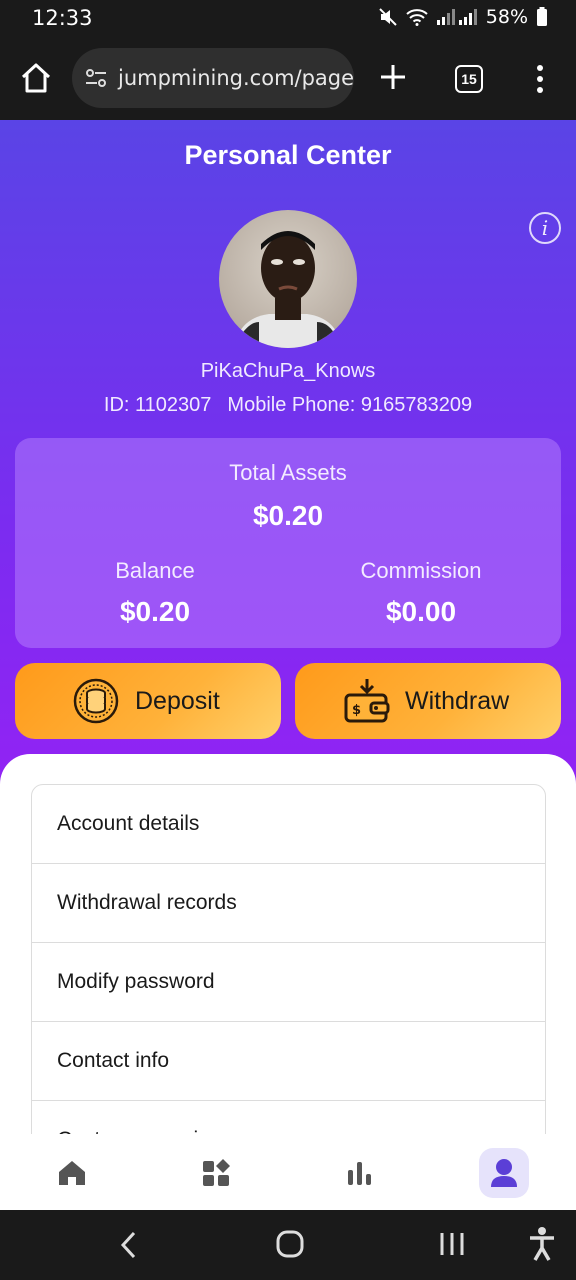 The image size is (576, 1280). Describe the element at coordinates (388, 17) in the screenshot. I see `mute-icon` at that location.